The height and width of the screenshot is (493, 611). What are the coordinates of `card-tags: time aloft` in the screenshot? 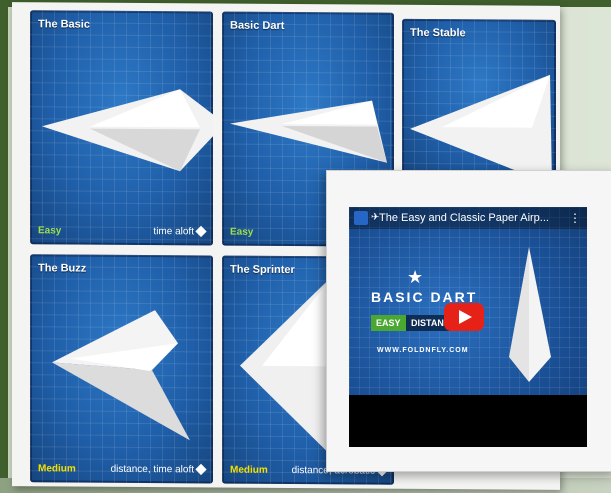 It's located at (180, 232).